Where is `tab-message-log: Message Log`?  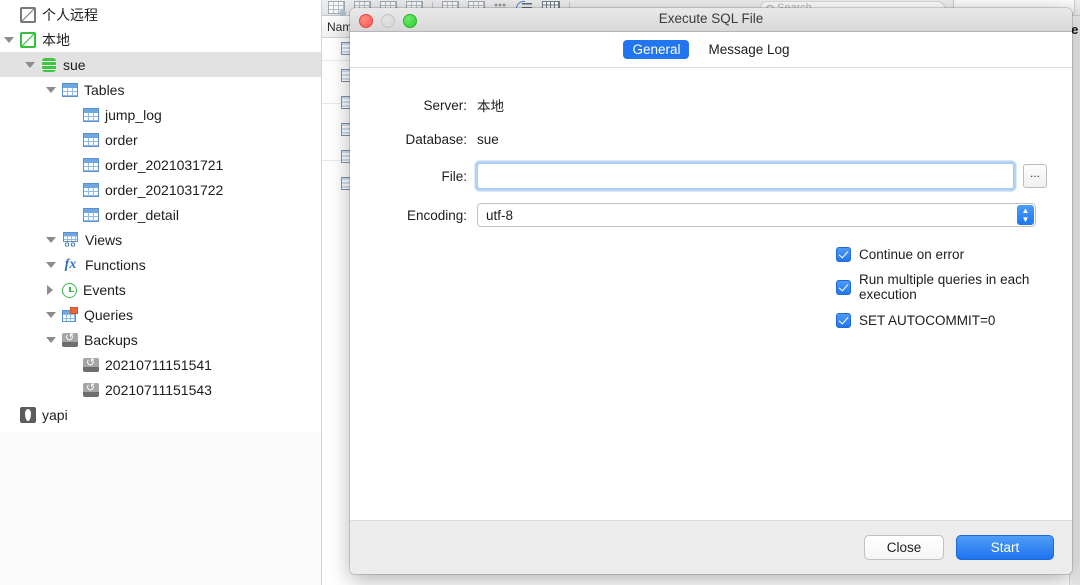
tab-message-log: Message Log is located at coordinates (748, 50).